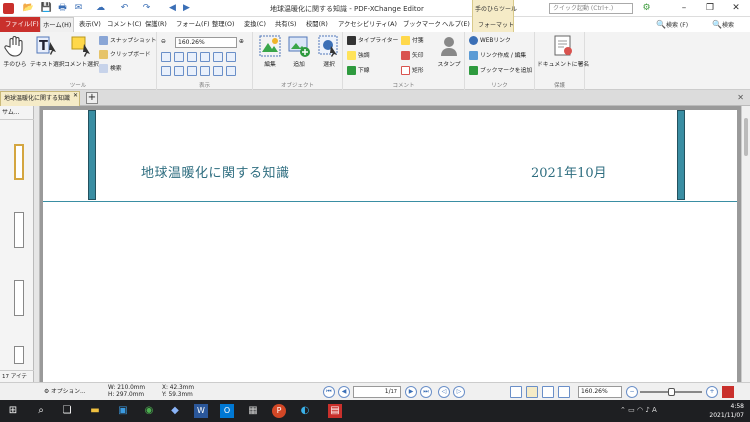  Describe the element at coordinates (728, 24) in the screenshot. I see `search-button-2: 検索` at that location.